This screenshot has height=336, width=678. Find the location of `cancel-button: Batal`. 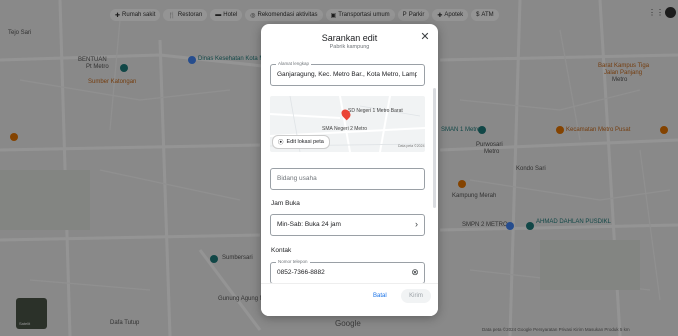

cancel-button: Batal is located at coordinates (380, 296).